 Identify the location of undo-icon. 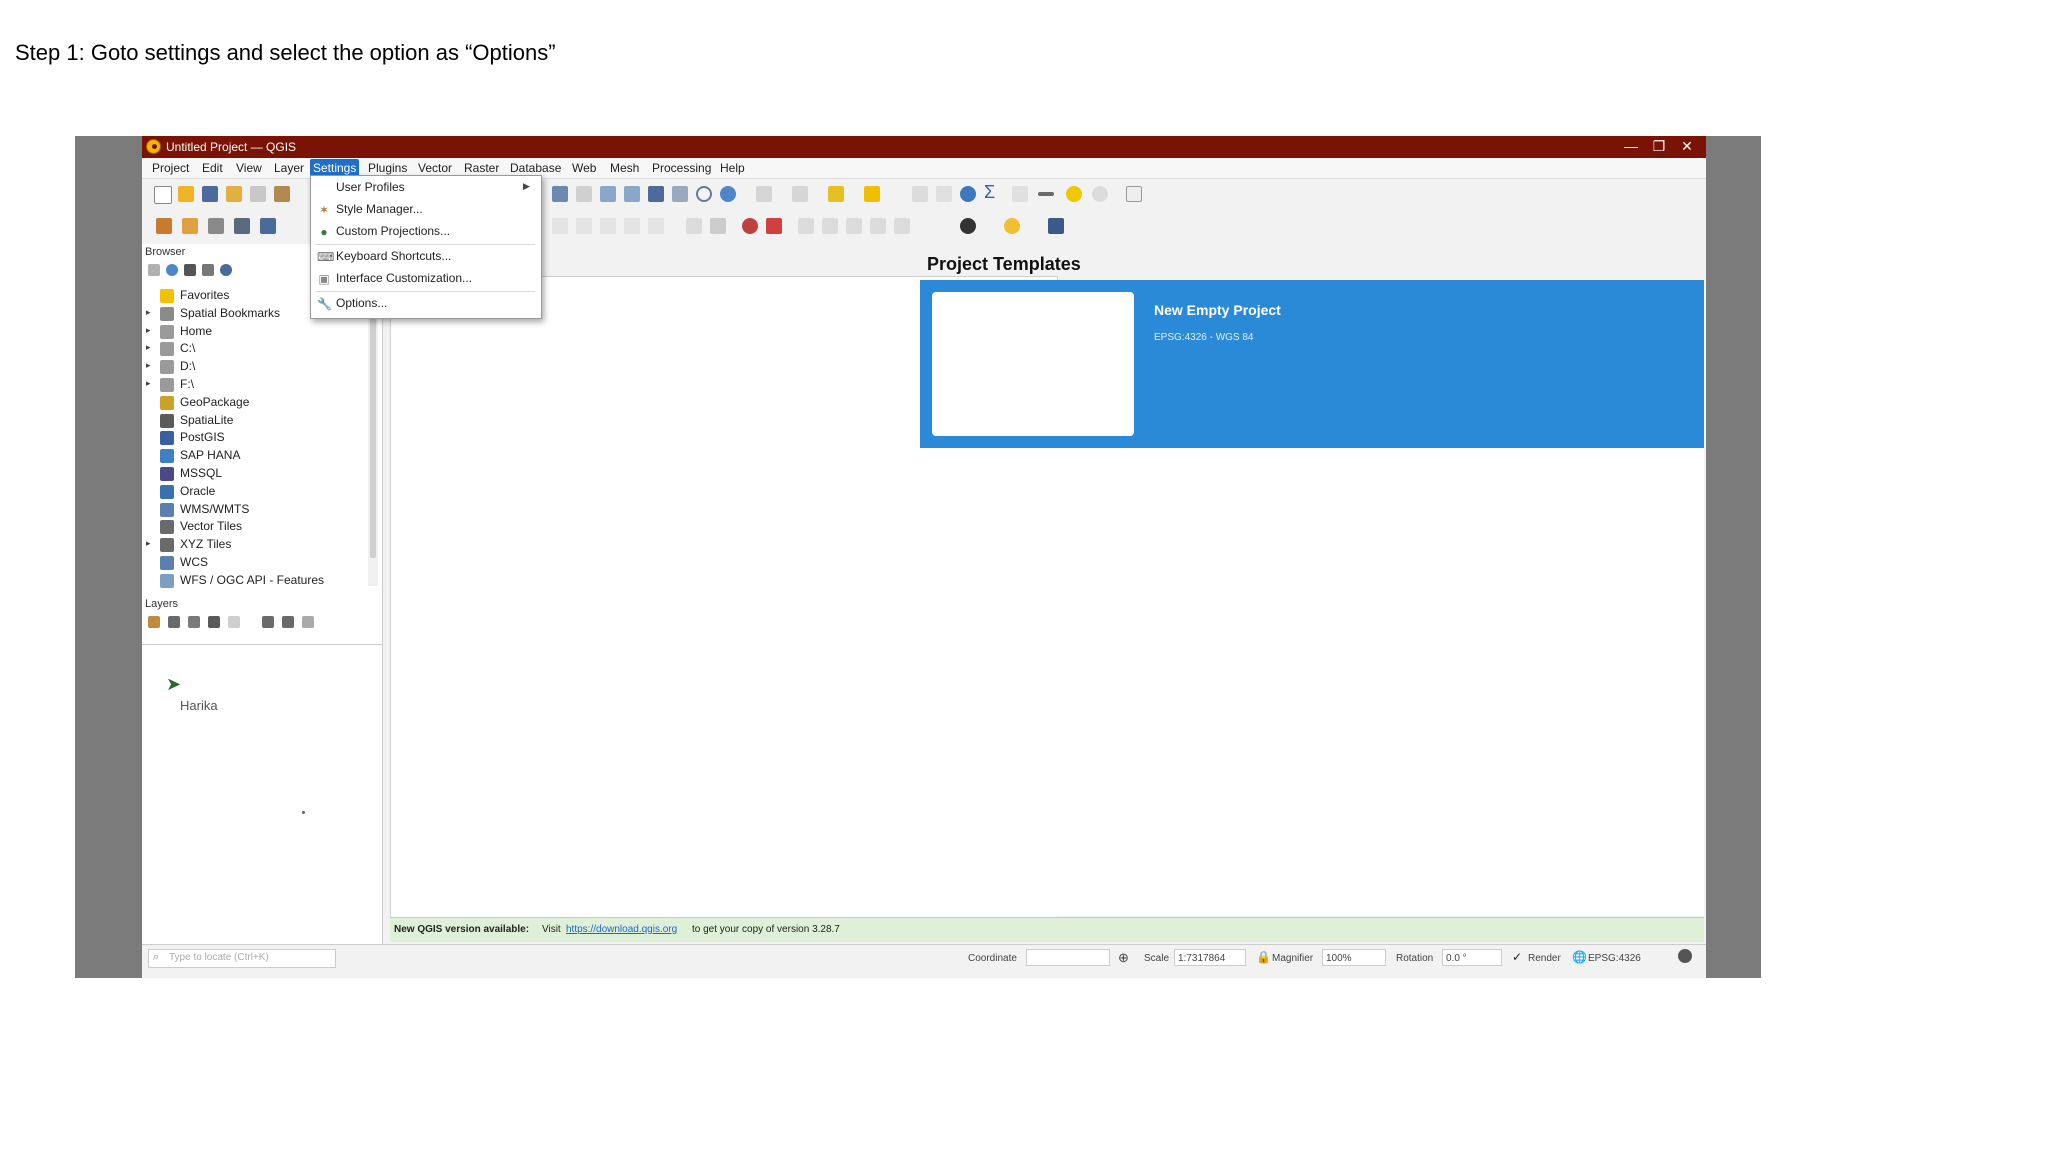
(632, 226).